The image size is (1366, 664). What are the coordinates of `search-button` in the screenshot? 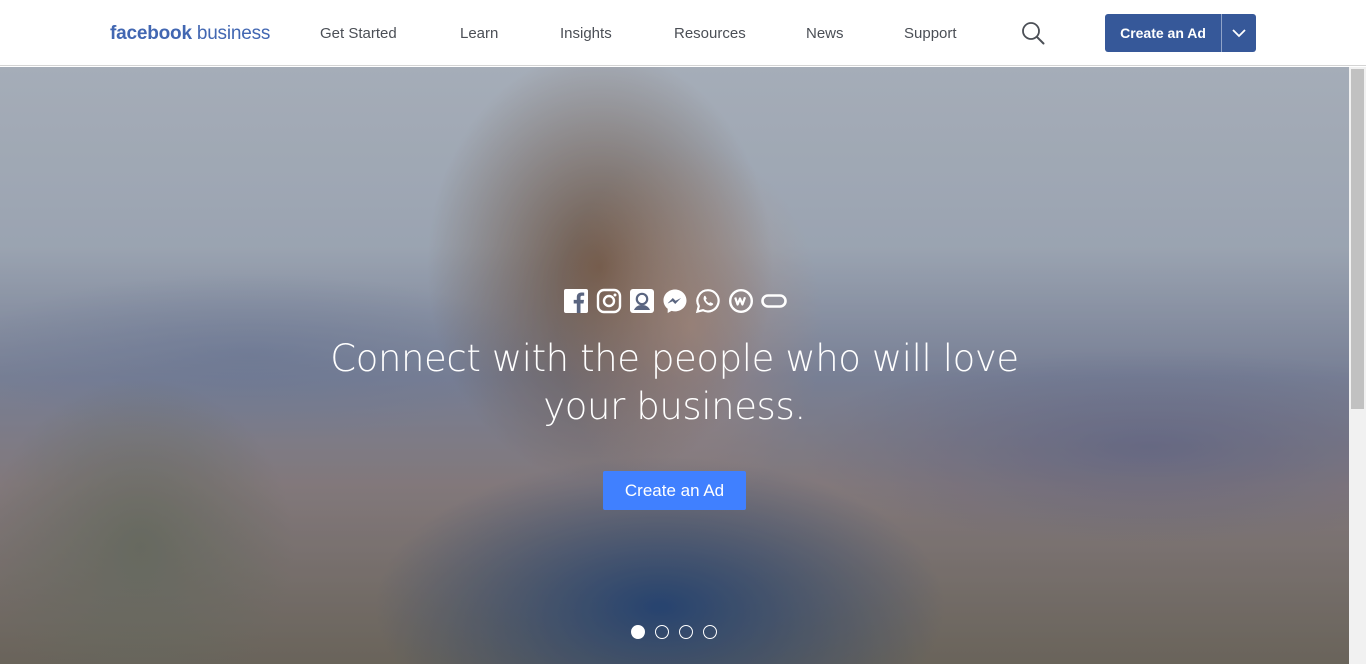 It's located at (1033, 33).